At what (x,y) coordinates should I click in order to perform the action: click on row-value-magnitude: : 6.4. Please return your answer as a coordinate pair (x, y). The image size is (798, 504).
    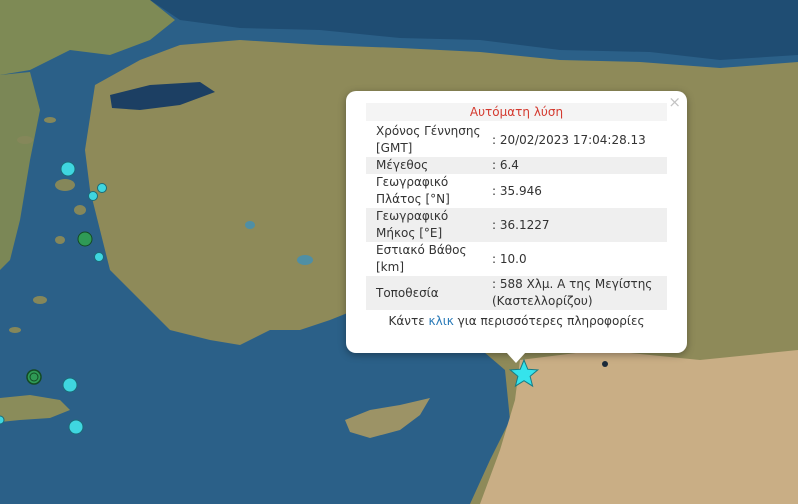
    Looking at the image, I should click on (574, 165).